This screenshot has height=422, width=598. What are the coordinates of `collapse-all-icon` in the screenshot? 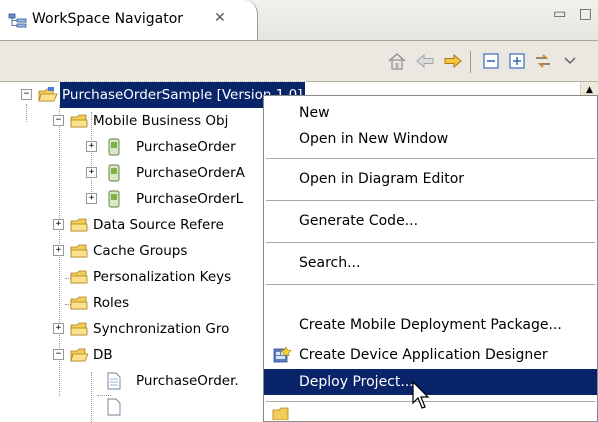 It's located at (491, 61).